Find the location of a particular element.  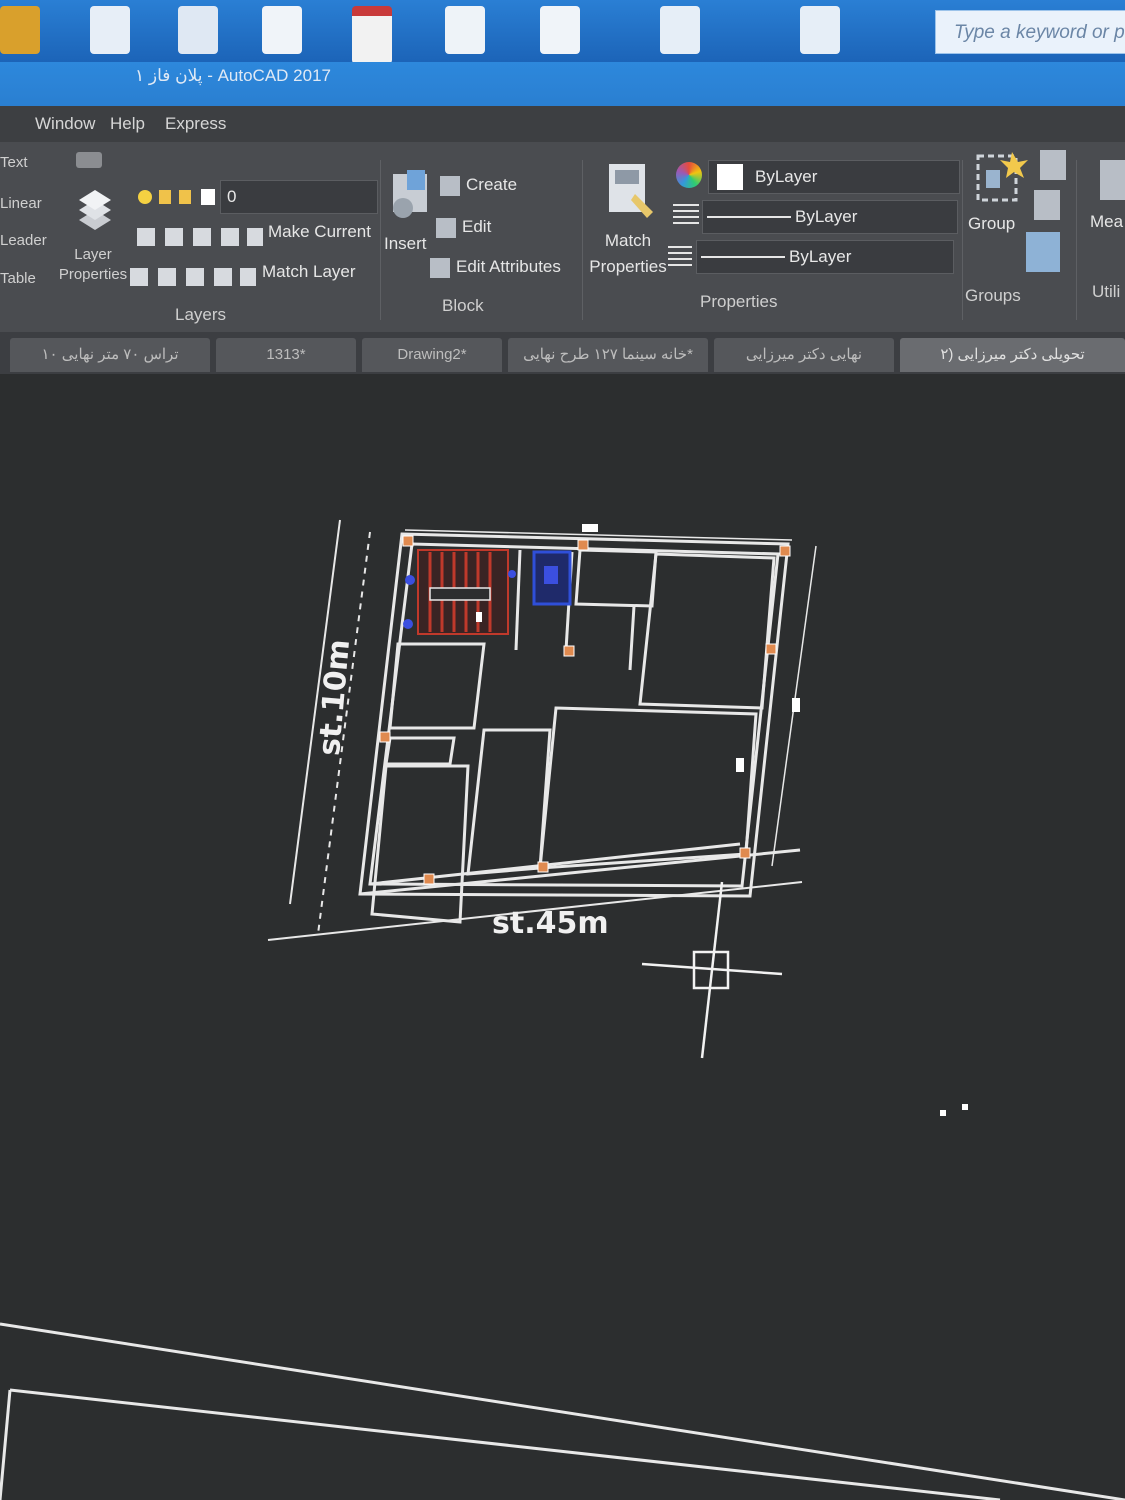

staircase is located at coordinates (459, 592).